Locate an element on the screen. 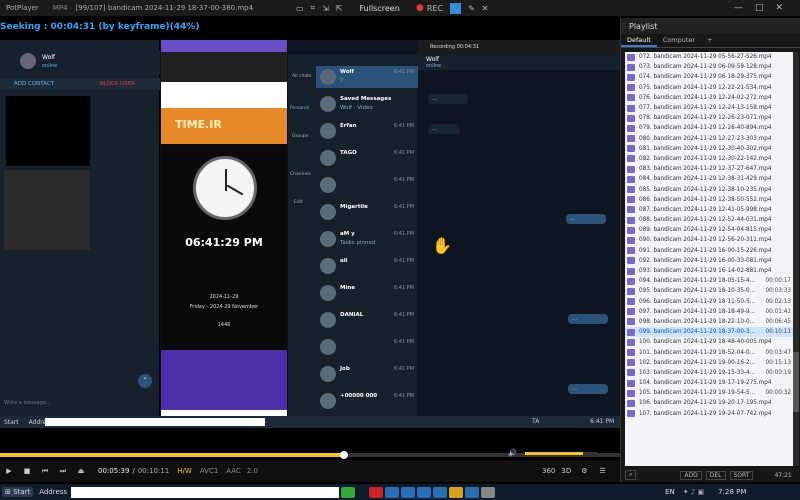 The height and width of the screenshot is (500, 800). opera-icon is located at coordinates (376, 492).